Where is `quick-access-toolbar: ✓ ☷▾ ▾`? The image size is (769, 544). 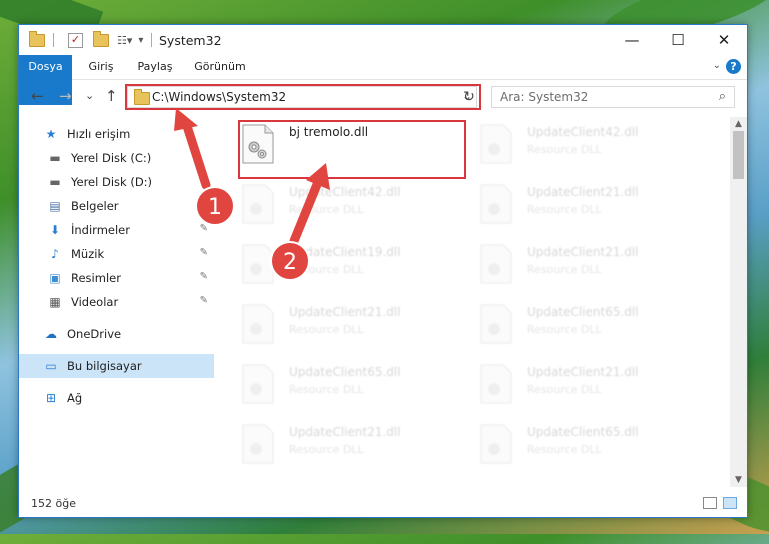 quick-access-toolbar: ✓ ☷▾ ▾ is located at coordinates (91, 39).